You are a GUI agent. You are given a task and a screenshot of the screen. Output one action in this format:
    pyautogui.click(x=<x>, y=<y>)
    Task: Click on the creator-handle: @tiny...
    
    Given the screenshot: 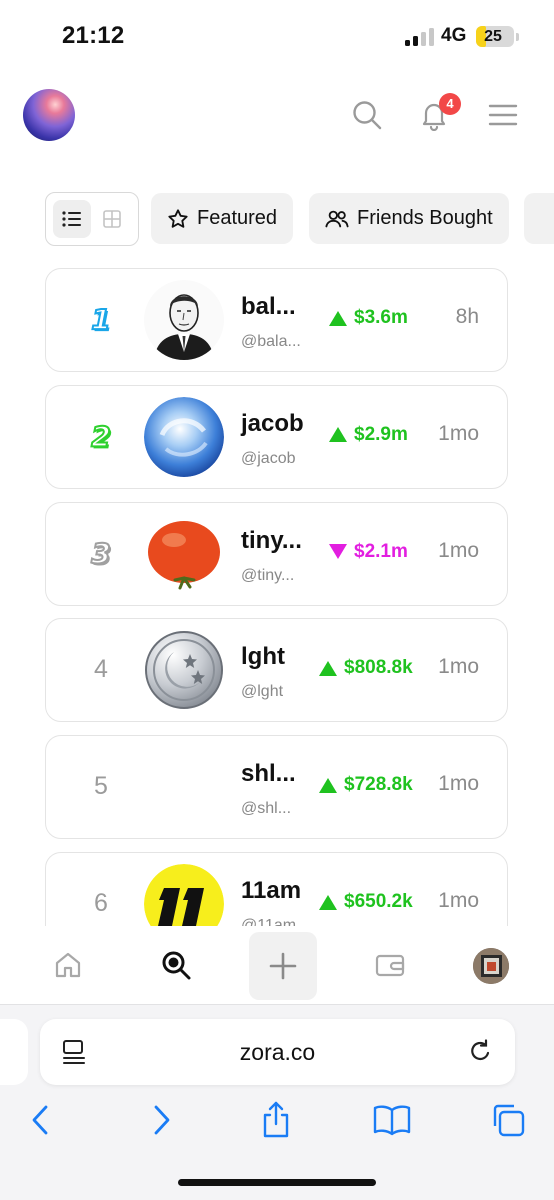 What is the action you would take?
    pyautogui.click(x=268, y=575)
    